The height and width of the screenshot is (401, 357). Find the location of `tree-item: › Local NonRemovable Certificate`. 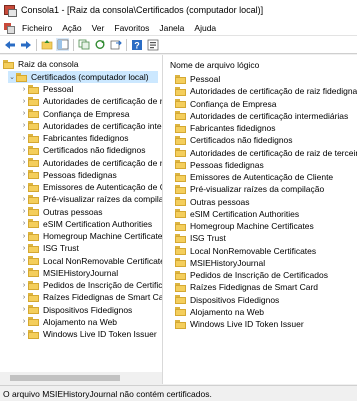

tree-item: › Local NonRemovable Certificate is located at coordinates (91, 261).